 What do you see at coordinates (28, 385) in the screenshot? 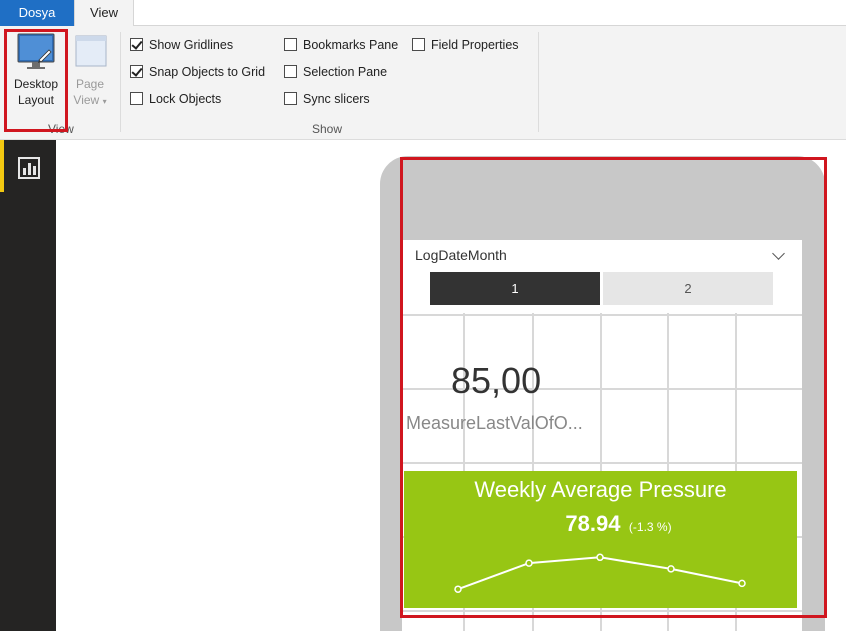
I see `left-nav-rail` at bounding box center [28, 385].